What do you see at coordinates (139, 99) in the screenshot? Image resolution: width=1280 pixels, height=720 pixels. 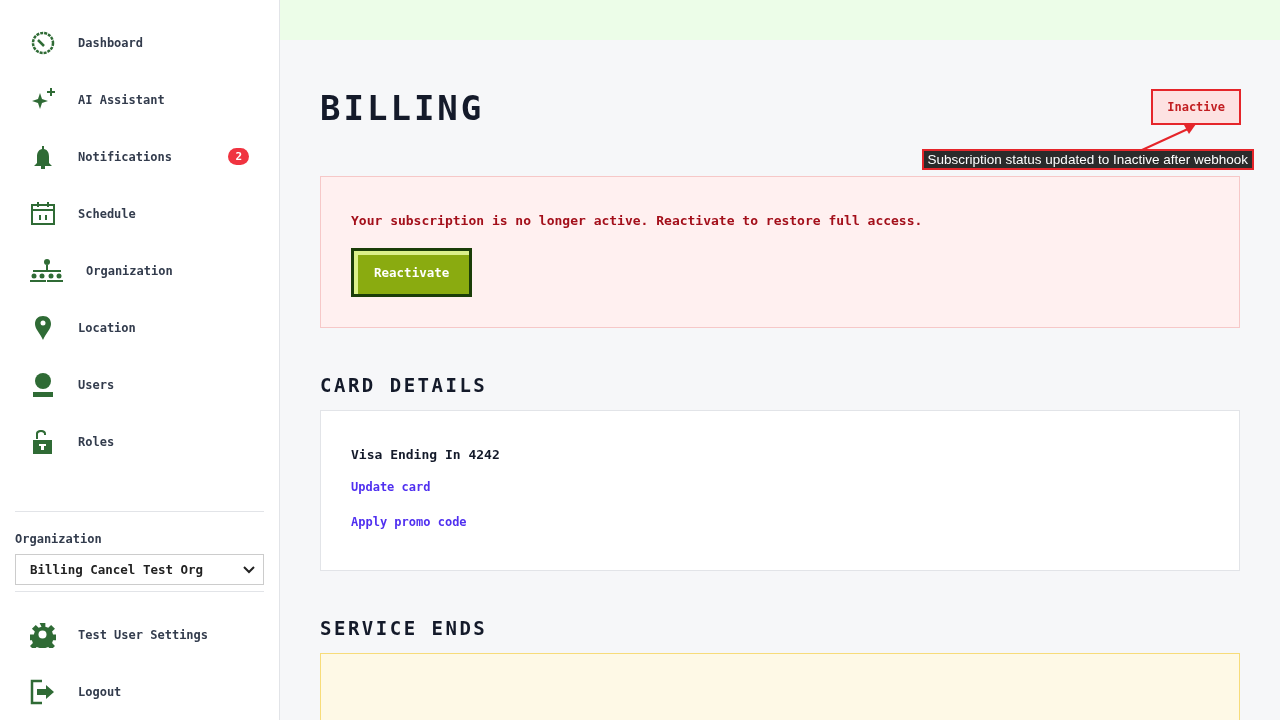 I see `nav-item: AI Assistant` at bounding box center [139, 99].